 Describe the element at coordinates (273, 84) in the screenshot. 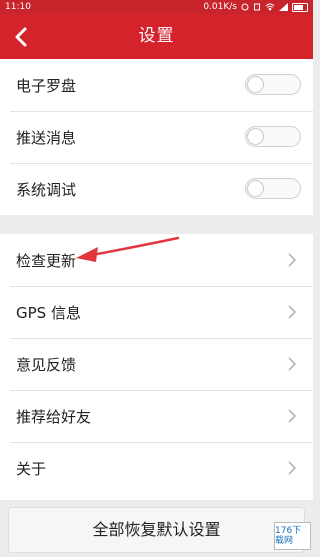

I see `compass-toggle` at that location.